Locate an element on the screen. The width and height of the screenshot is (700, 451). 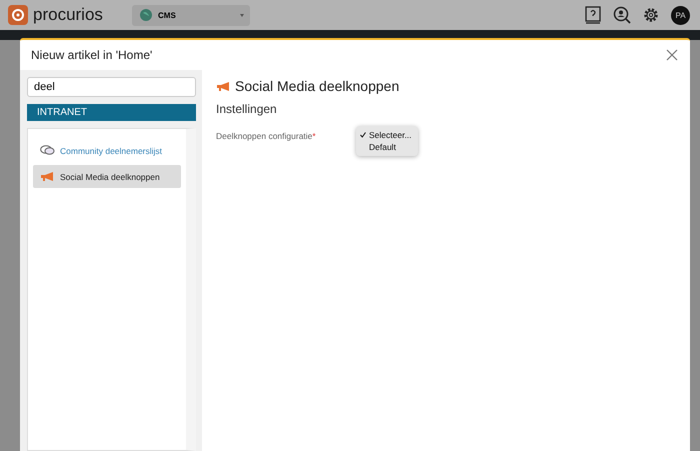
site-select: CMS is located at coordinates (191, 15).